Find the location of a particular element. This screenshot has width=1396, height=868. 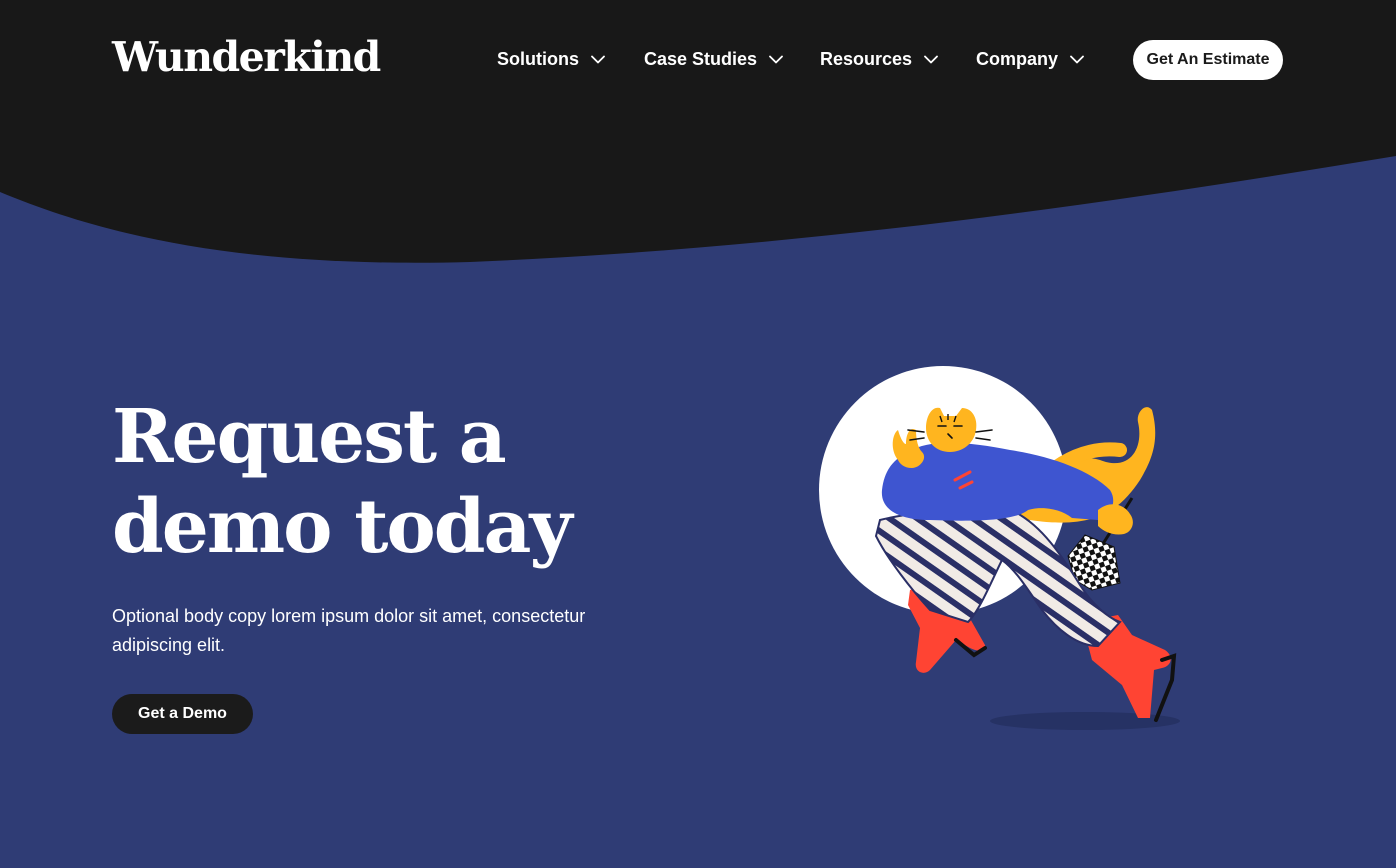

hero-title-line-1: Request a is located at coordinates (309, 437).